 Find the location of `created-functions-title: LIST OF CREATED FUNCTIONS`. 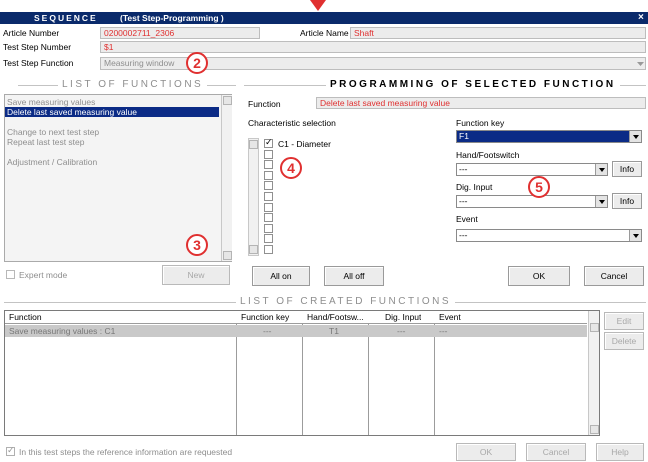

created-functions-title: LIST OF CREATED FUNCTIONS is located at coordinates (346, 301).